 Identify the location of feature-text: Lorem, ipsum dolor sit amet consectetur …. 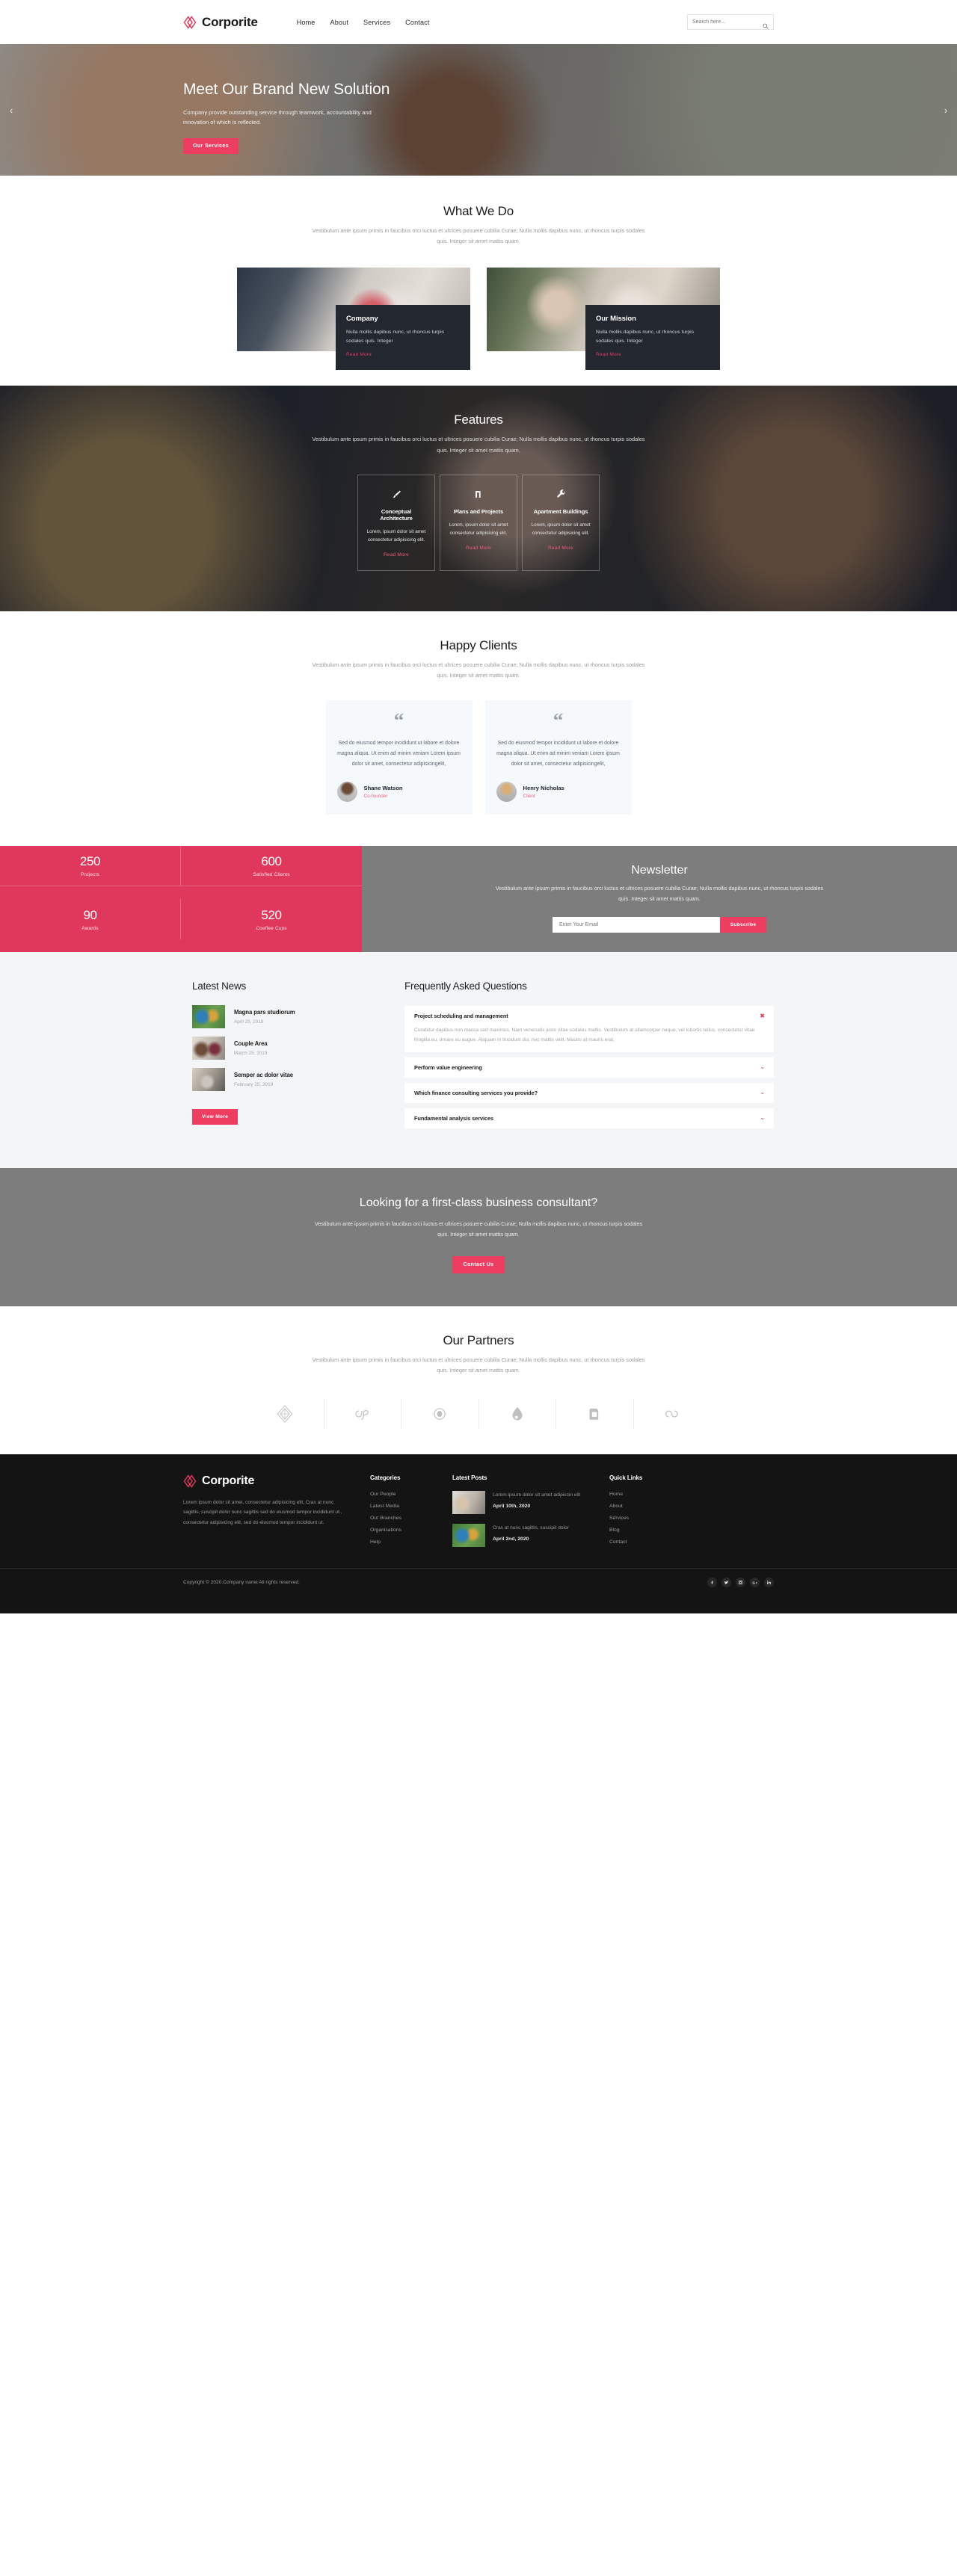
(561, 529).